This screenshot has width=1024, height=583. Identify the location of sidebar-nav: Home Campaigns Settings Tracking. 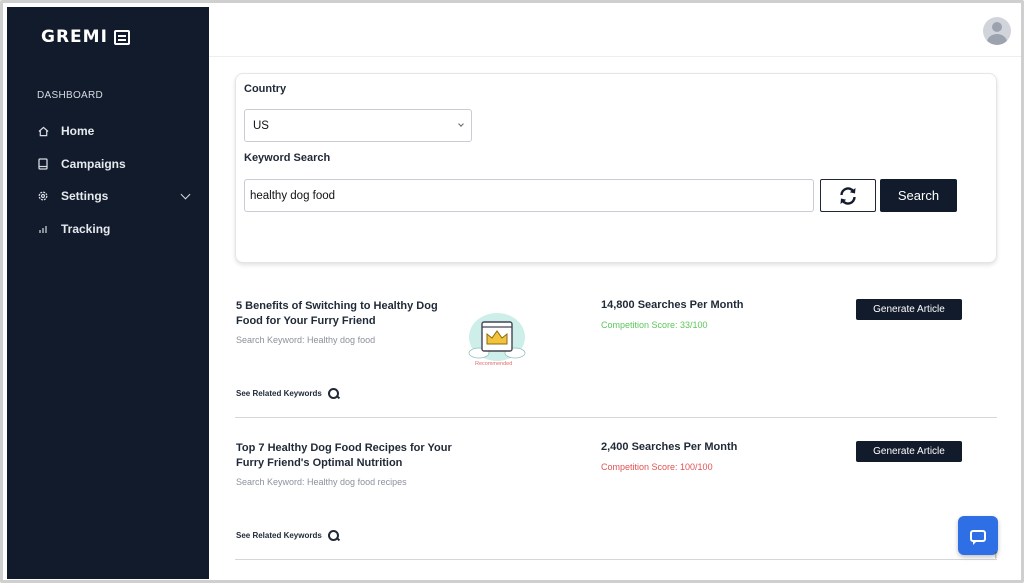
(117, 180).